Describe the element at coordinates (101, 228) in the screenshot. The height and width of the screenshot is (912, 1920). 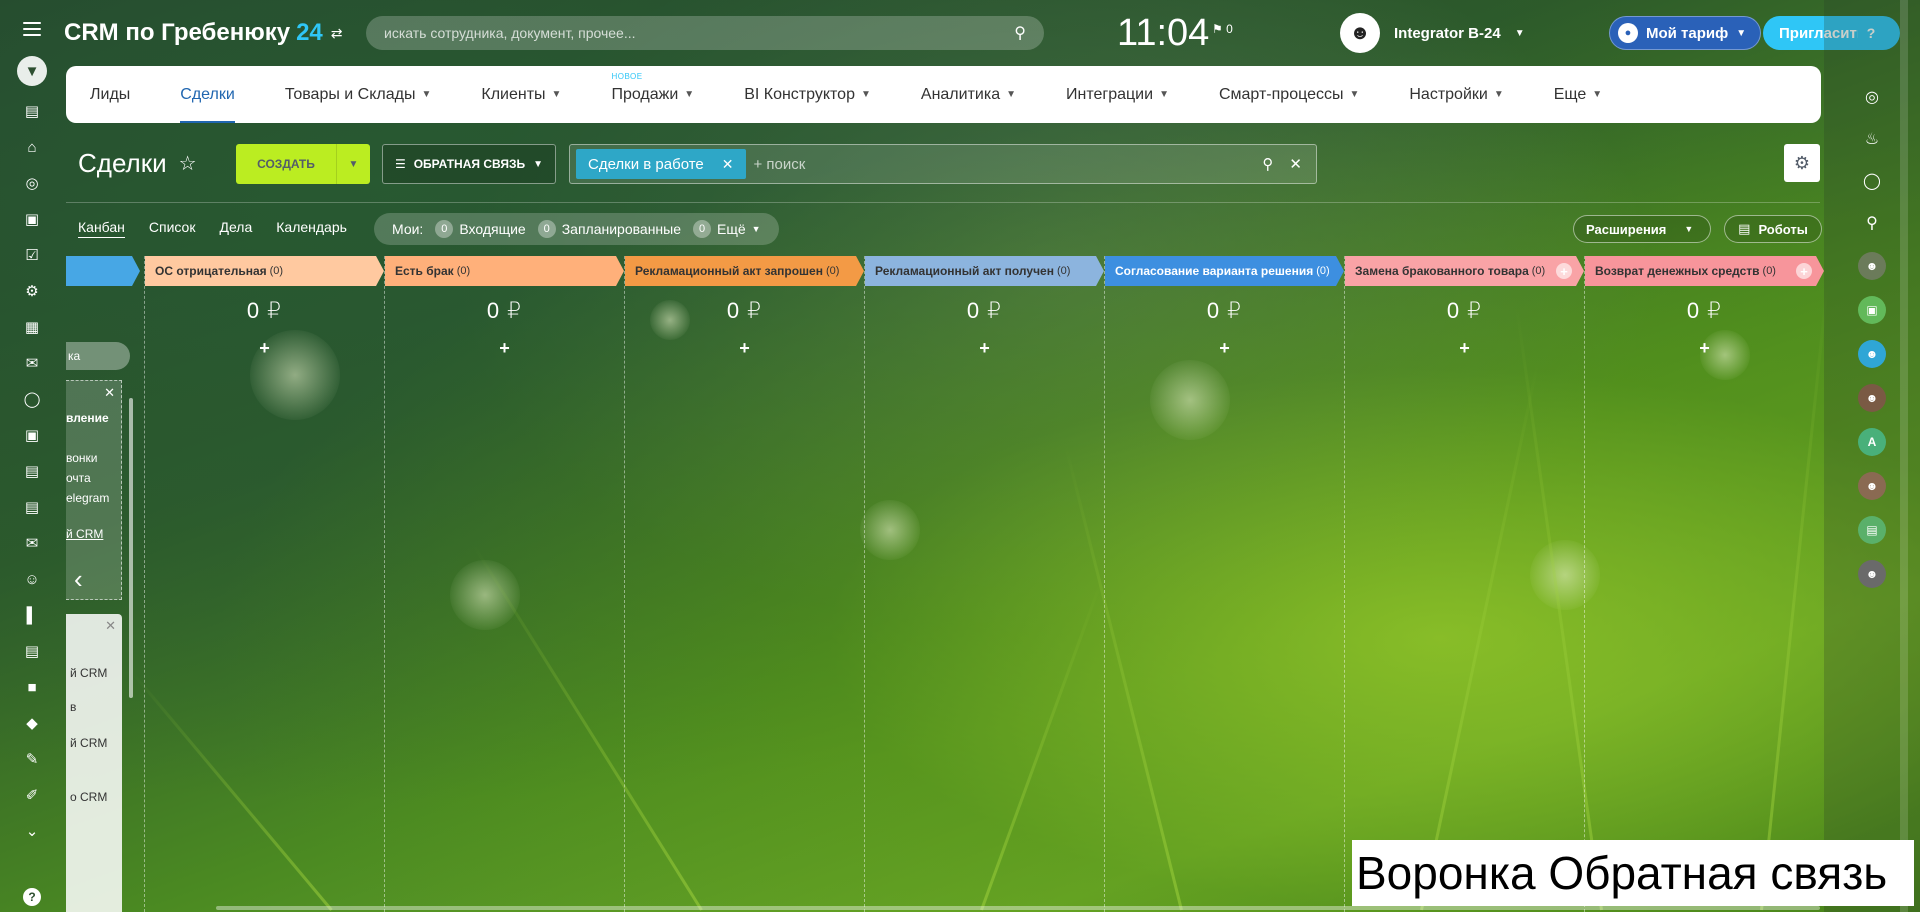
I see `view-tab: Канбан` at that location.